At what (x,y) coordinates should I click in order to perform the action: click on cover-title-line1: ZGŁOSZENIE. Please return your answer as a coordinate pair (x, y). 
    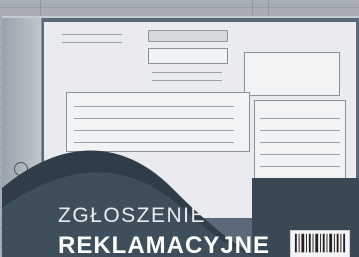
    Looking at the image, I should click on (132, 215).